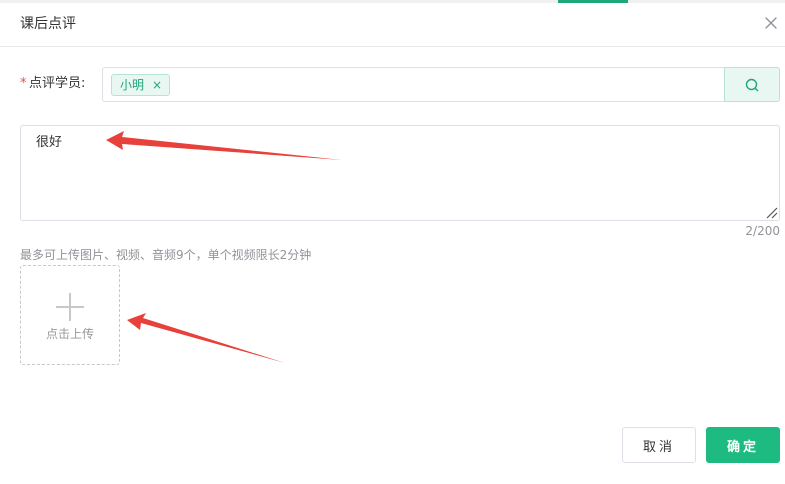 Image resolution: width=785 pixels, height=484 pixels. What do you see at coordinates (206, 338) in the screenshot?
I see `annotation-arrow-upload` at bounding box center [206, 338].